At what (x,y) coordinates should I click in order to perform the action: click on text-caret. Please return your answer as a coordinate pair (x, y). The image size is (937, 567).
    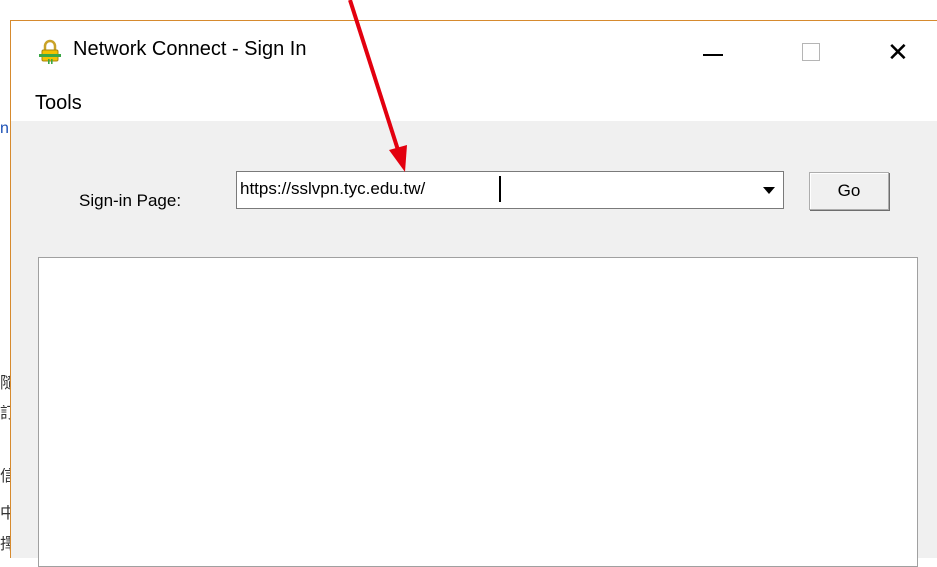
    Looking at the image, I should click on (500, 189).